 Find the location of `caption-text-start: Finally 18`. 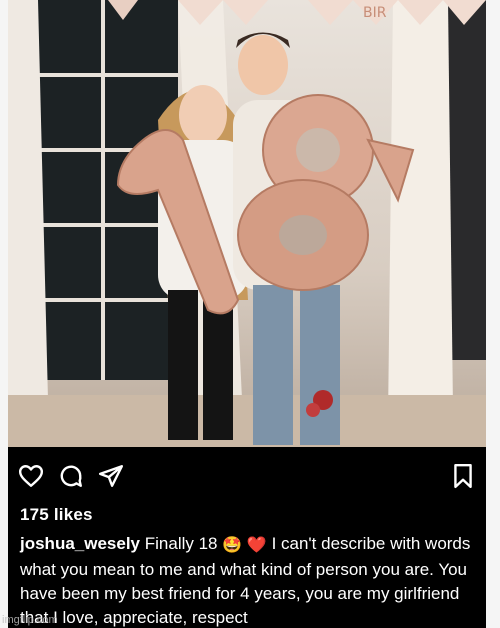

caption-text-start: Finally 18 is located at coordinates (181, 543).